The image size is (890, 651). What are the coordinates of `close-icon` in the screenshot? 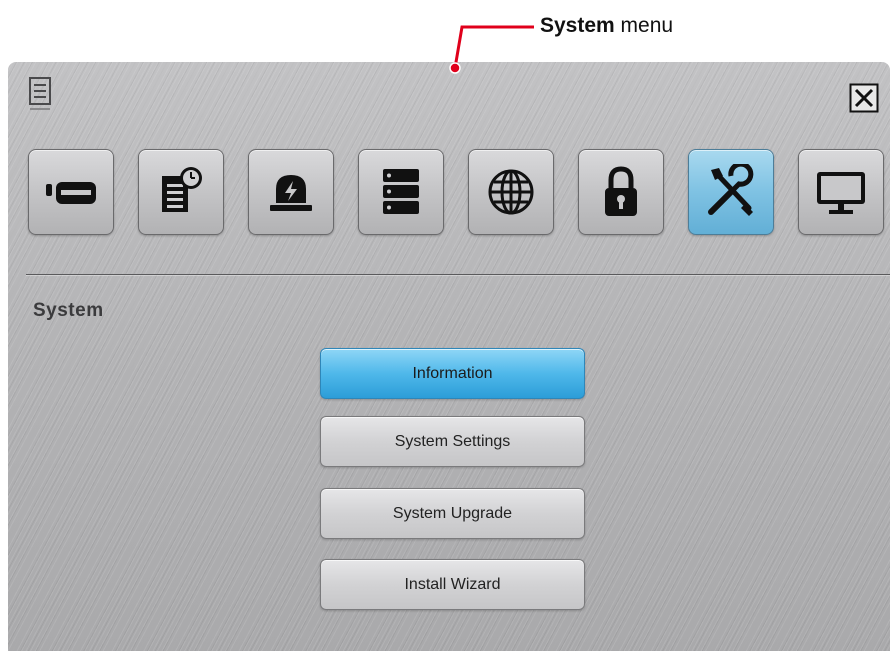 It's located at (864, 98).